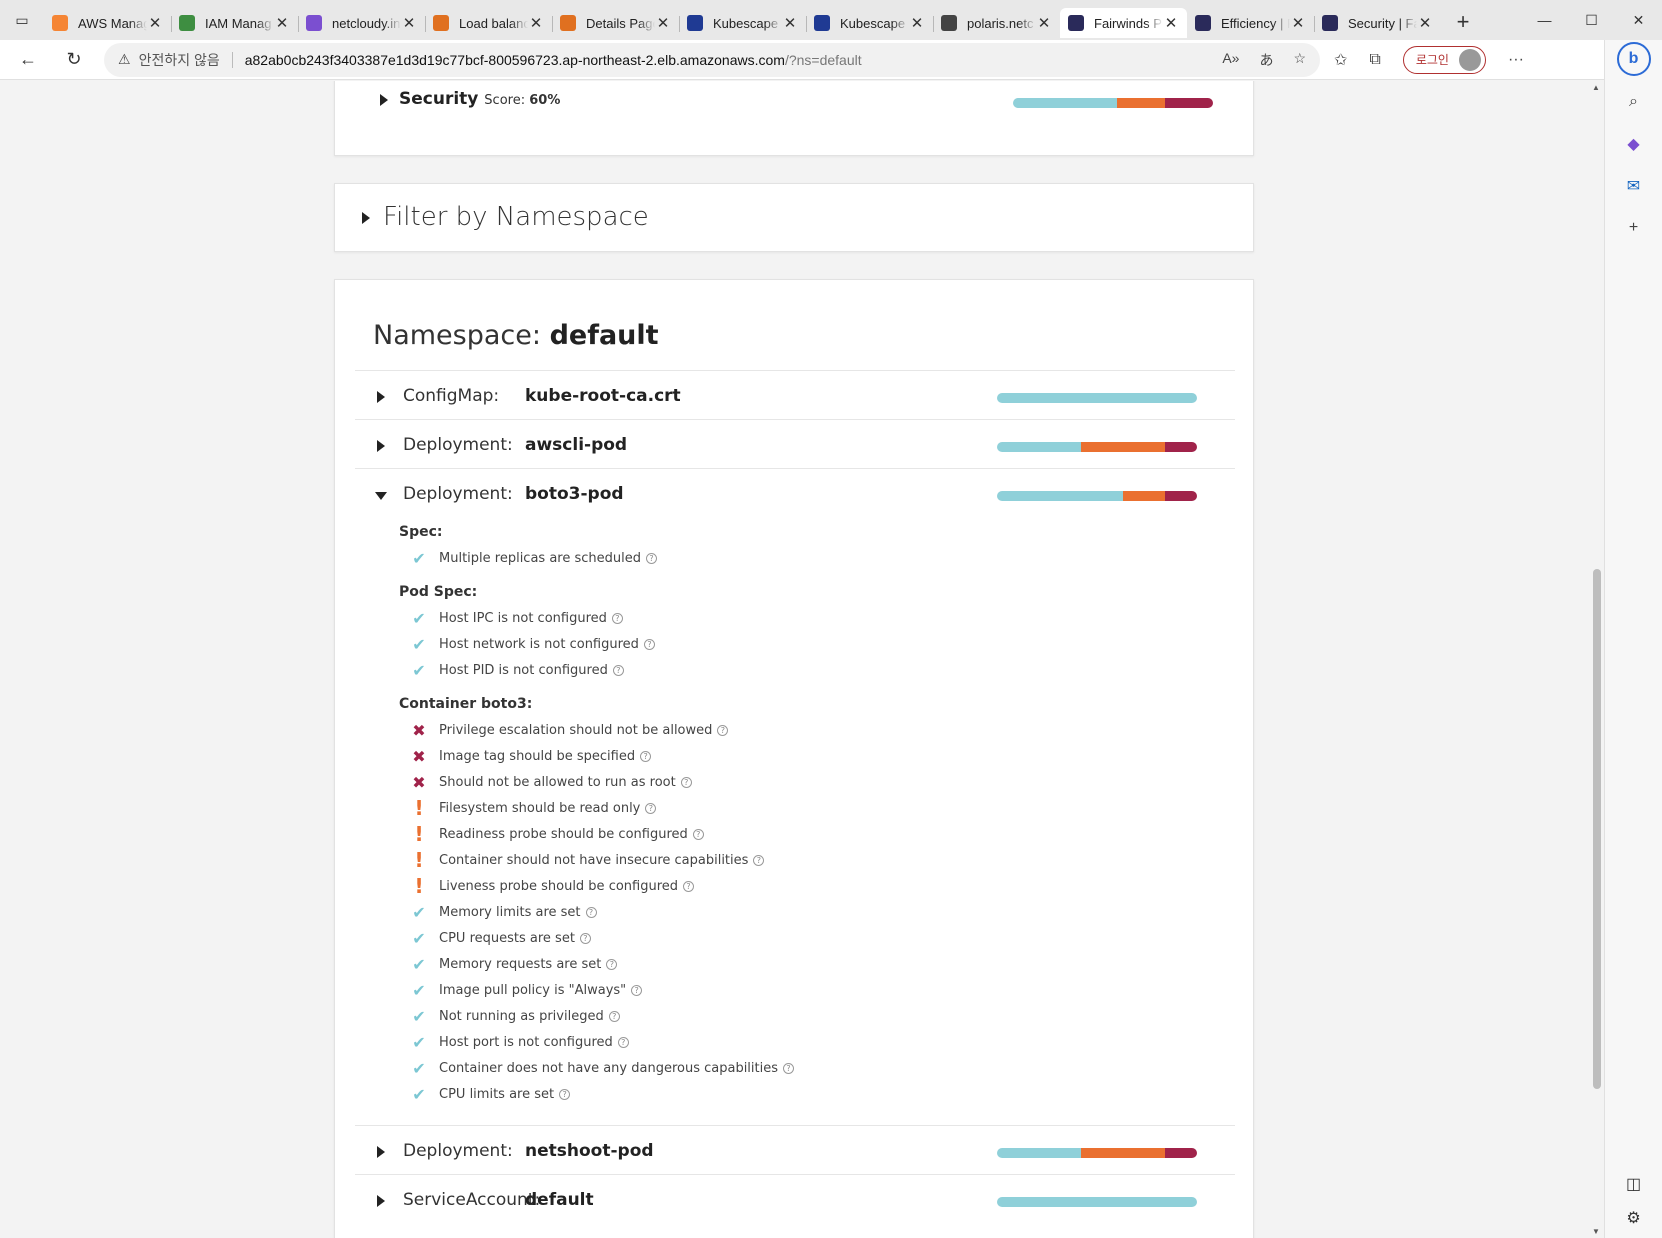  I want to click on filter-namespace-title: Filter by Namespace, so click(516, 217).